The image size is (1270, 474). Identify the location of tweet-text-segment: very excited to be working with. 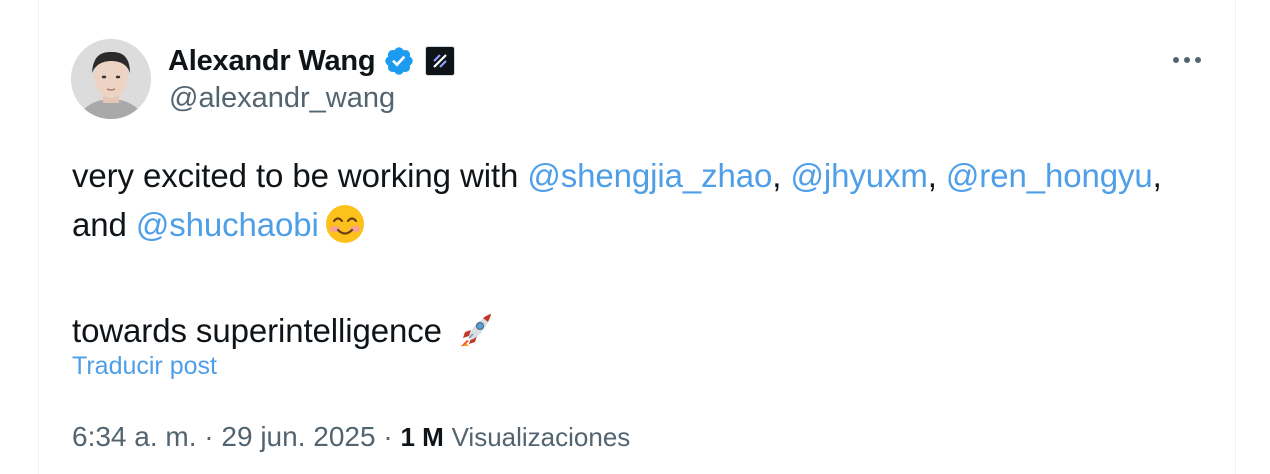
(300, 175).